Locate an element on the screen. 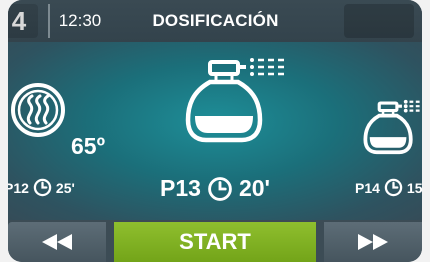 The width and height of the screenshot is (430, 262). temperature-value: 65º is located at coordinates (88, 146).